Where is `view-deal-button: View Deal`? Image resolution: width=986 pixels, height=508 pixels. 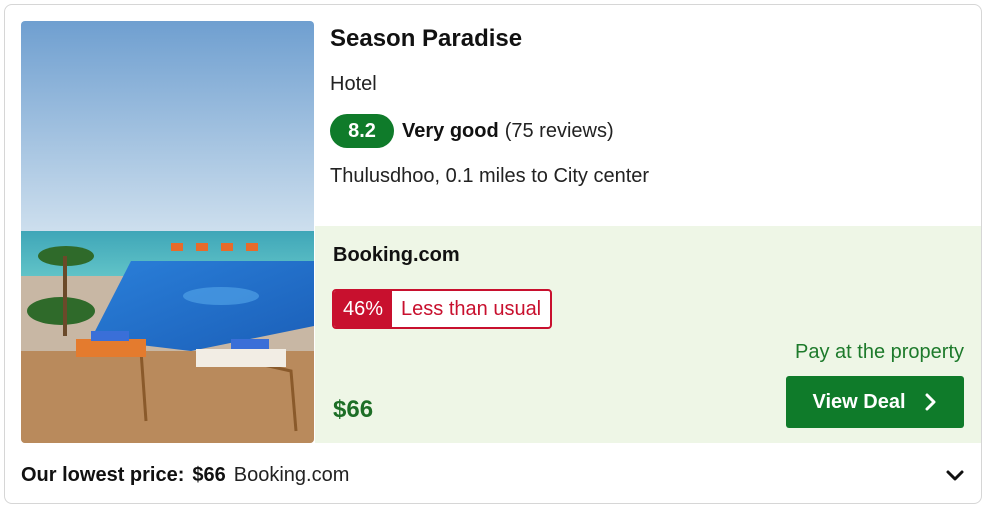
view-deal-button: View Deal is located at coordinates (875, 402).